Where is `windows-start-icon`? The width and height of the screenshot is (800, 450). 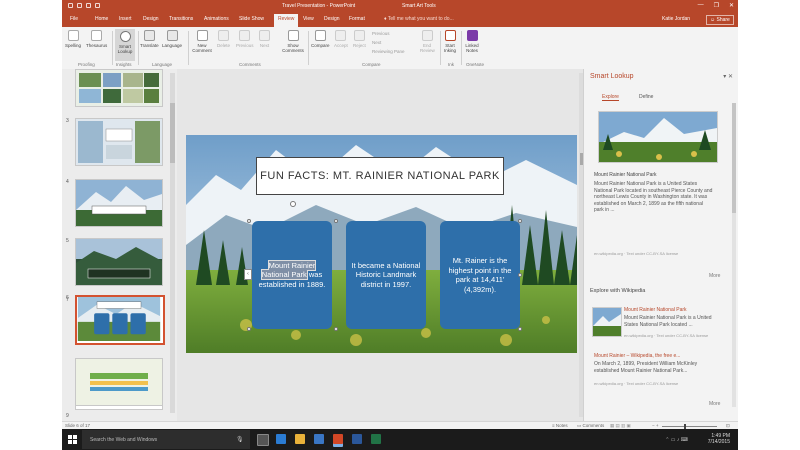 windows-start-icon is located at coordinates (72, 439).